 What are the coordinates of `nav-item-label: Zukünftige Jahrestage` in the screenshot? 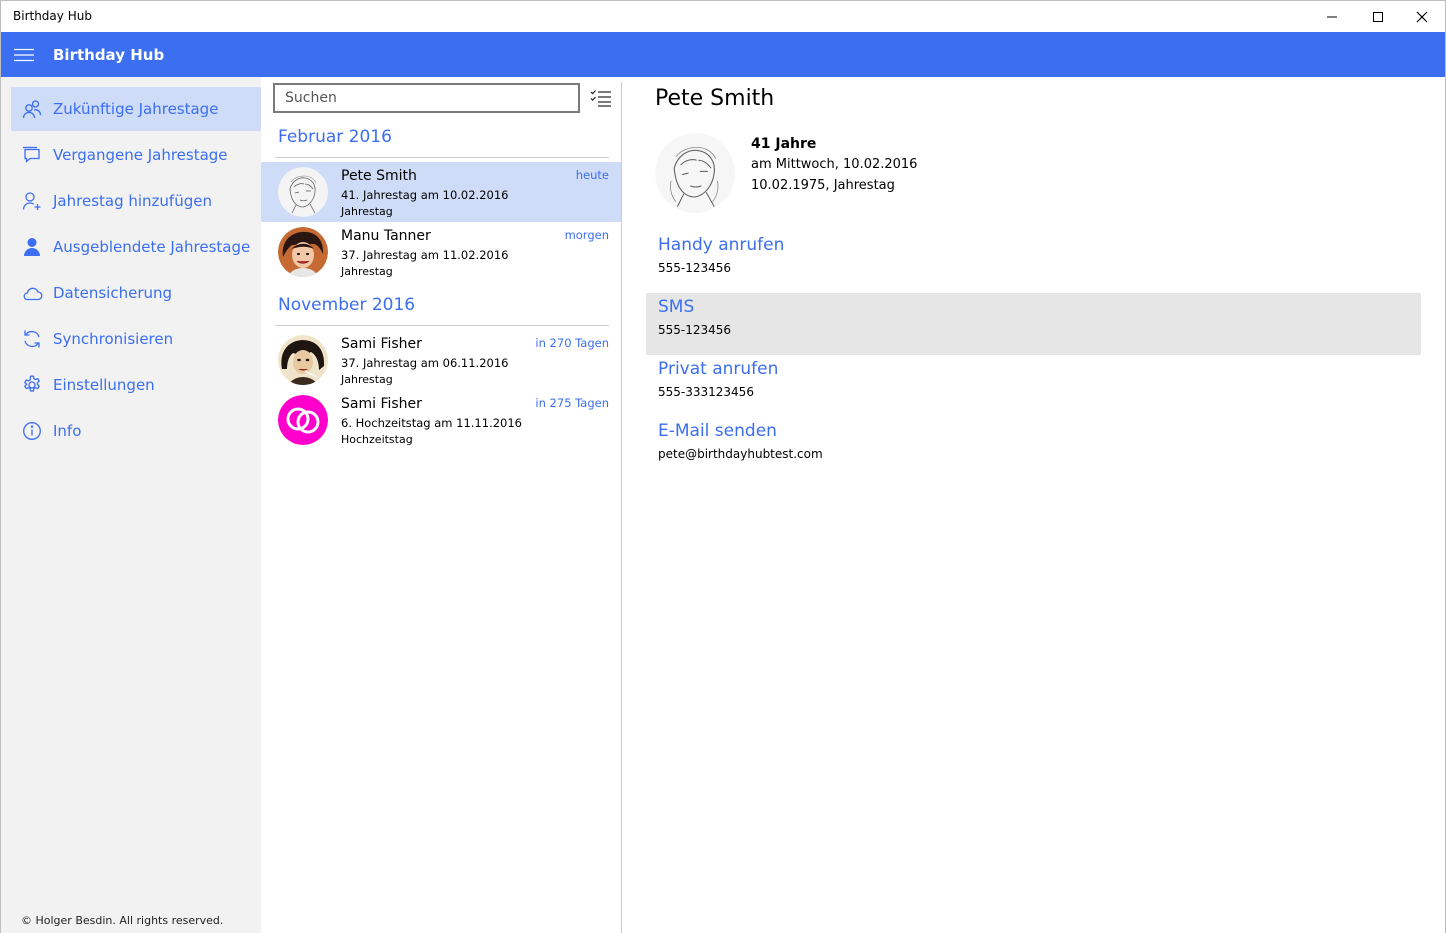 It's located at (136, 109).